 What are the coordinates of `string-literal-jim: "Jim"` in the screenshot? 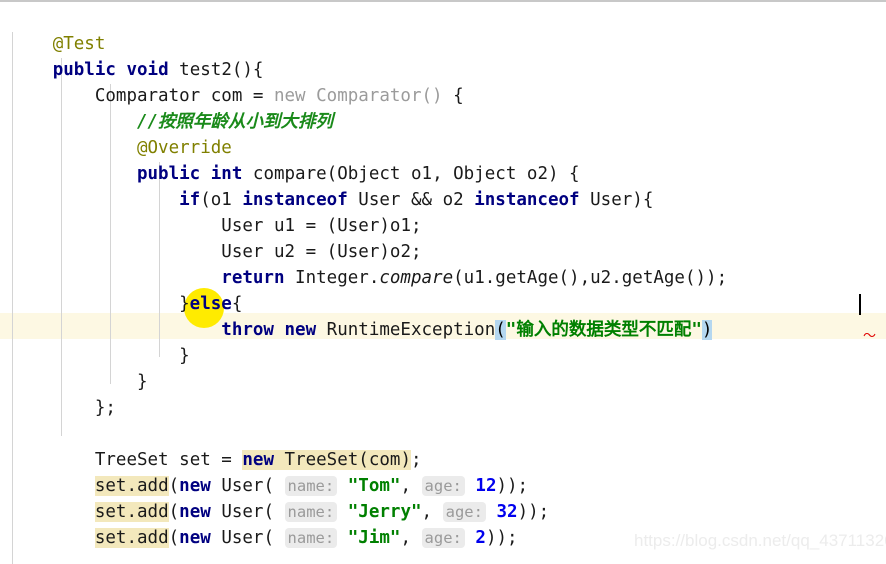 It's located at (374, 538).